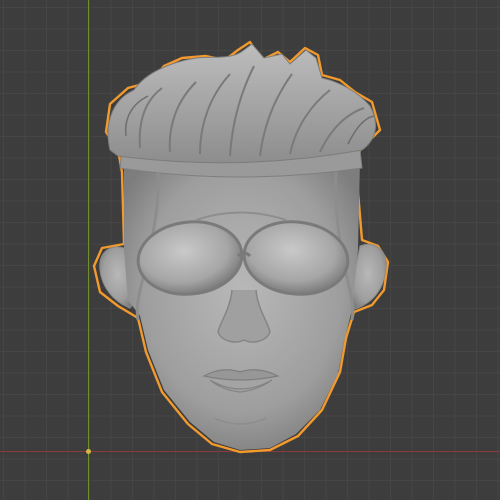 The width and height of the screenshot is (500, 500). Describe the element at coordinates (242, 103) in the screenshot. I see `hair-spikes` at that location.